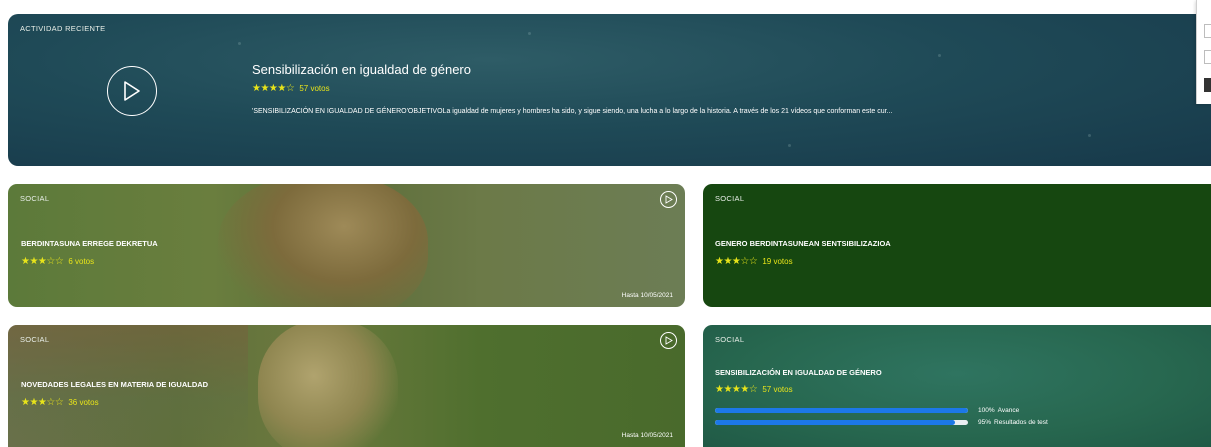 This screenshot has width=1211, height=447. I want to click on progress-test-results: 95% Resultados de test, so click(881, 422).